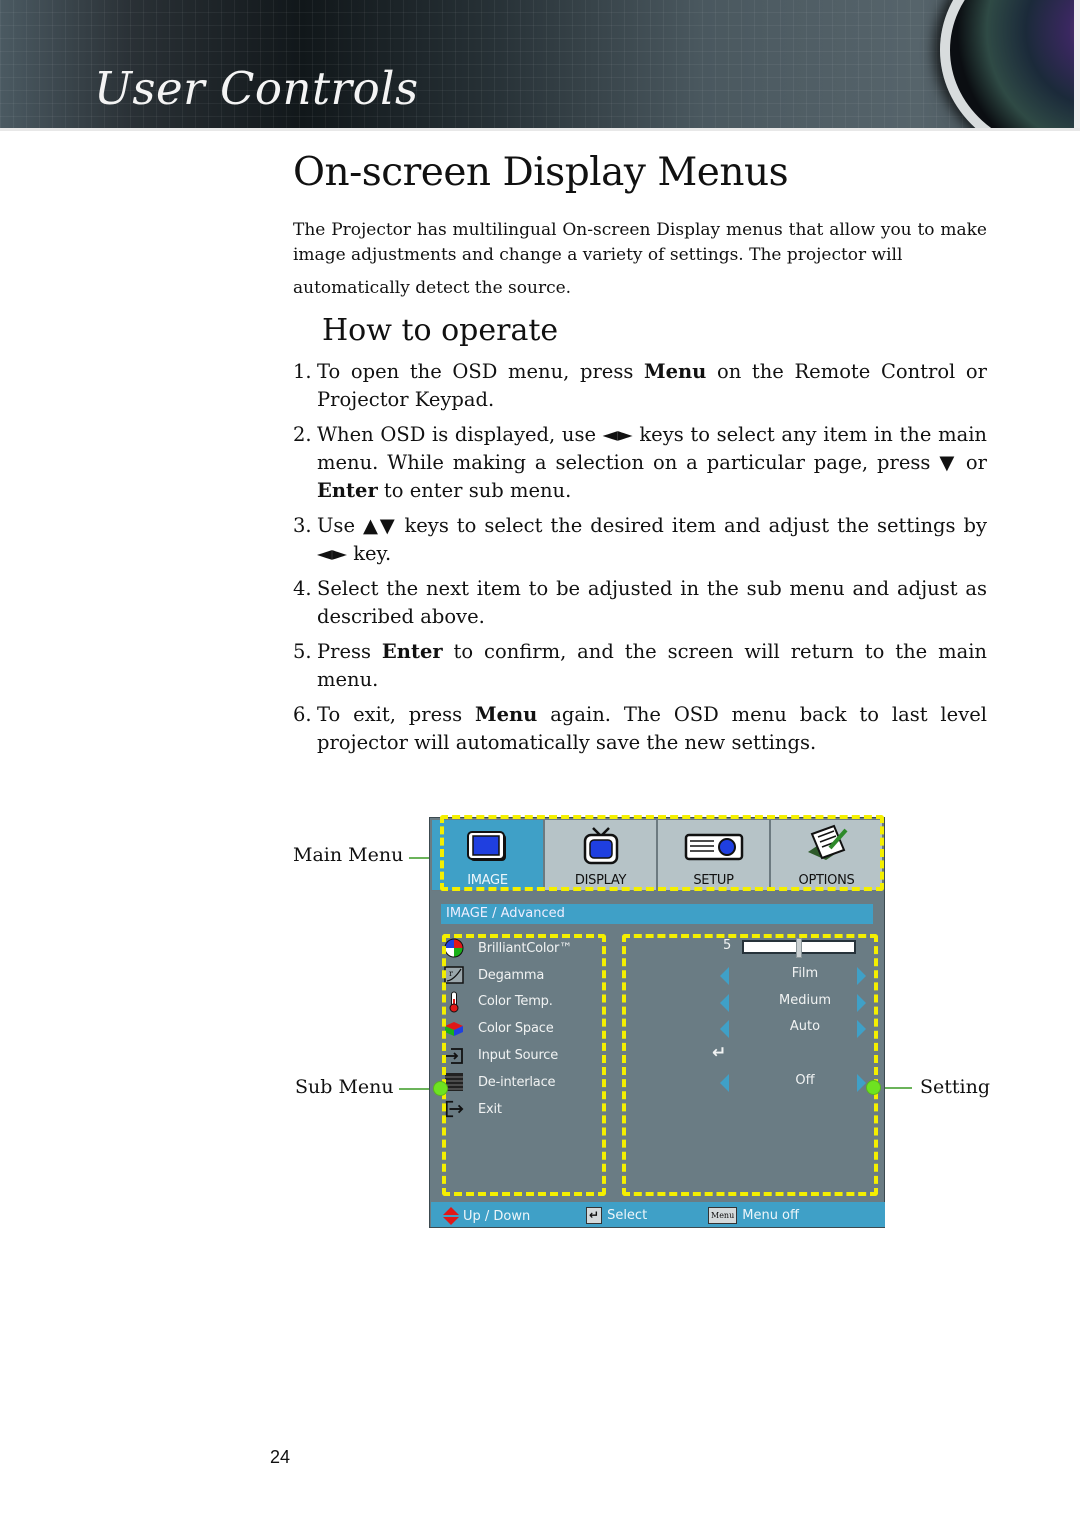  Describe the element at coordinates (396, 714) in the screenshot. I see `step-text: To exit, press` at that location.